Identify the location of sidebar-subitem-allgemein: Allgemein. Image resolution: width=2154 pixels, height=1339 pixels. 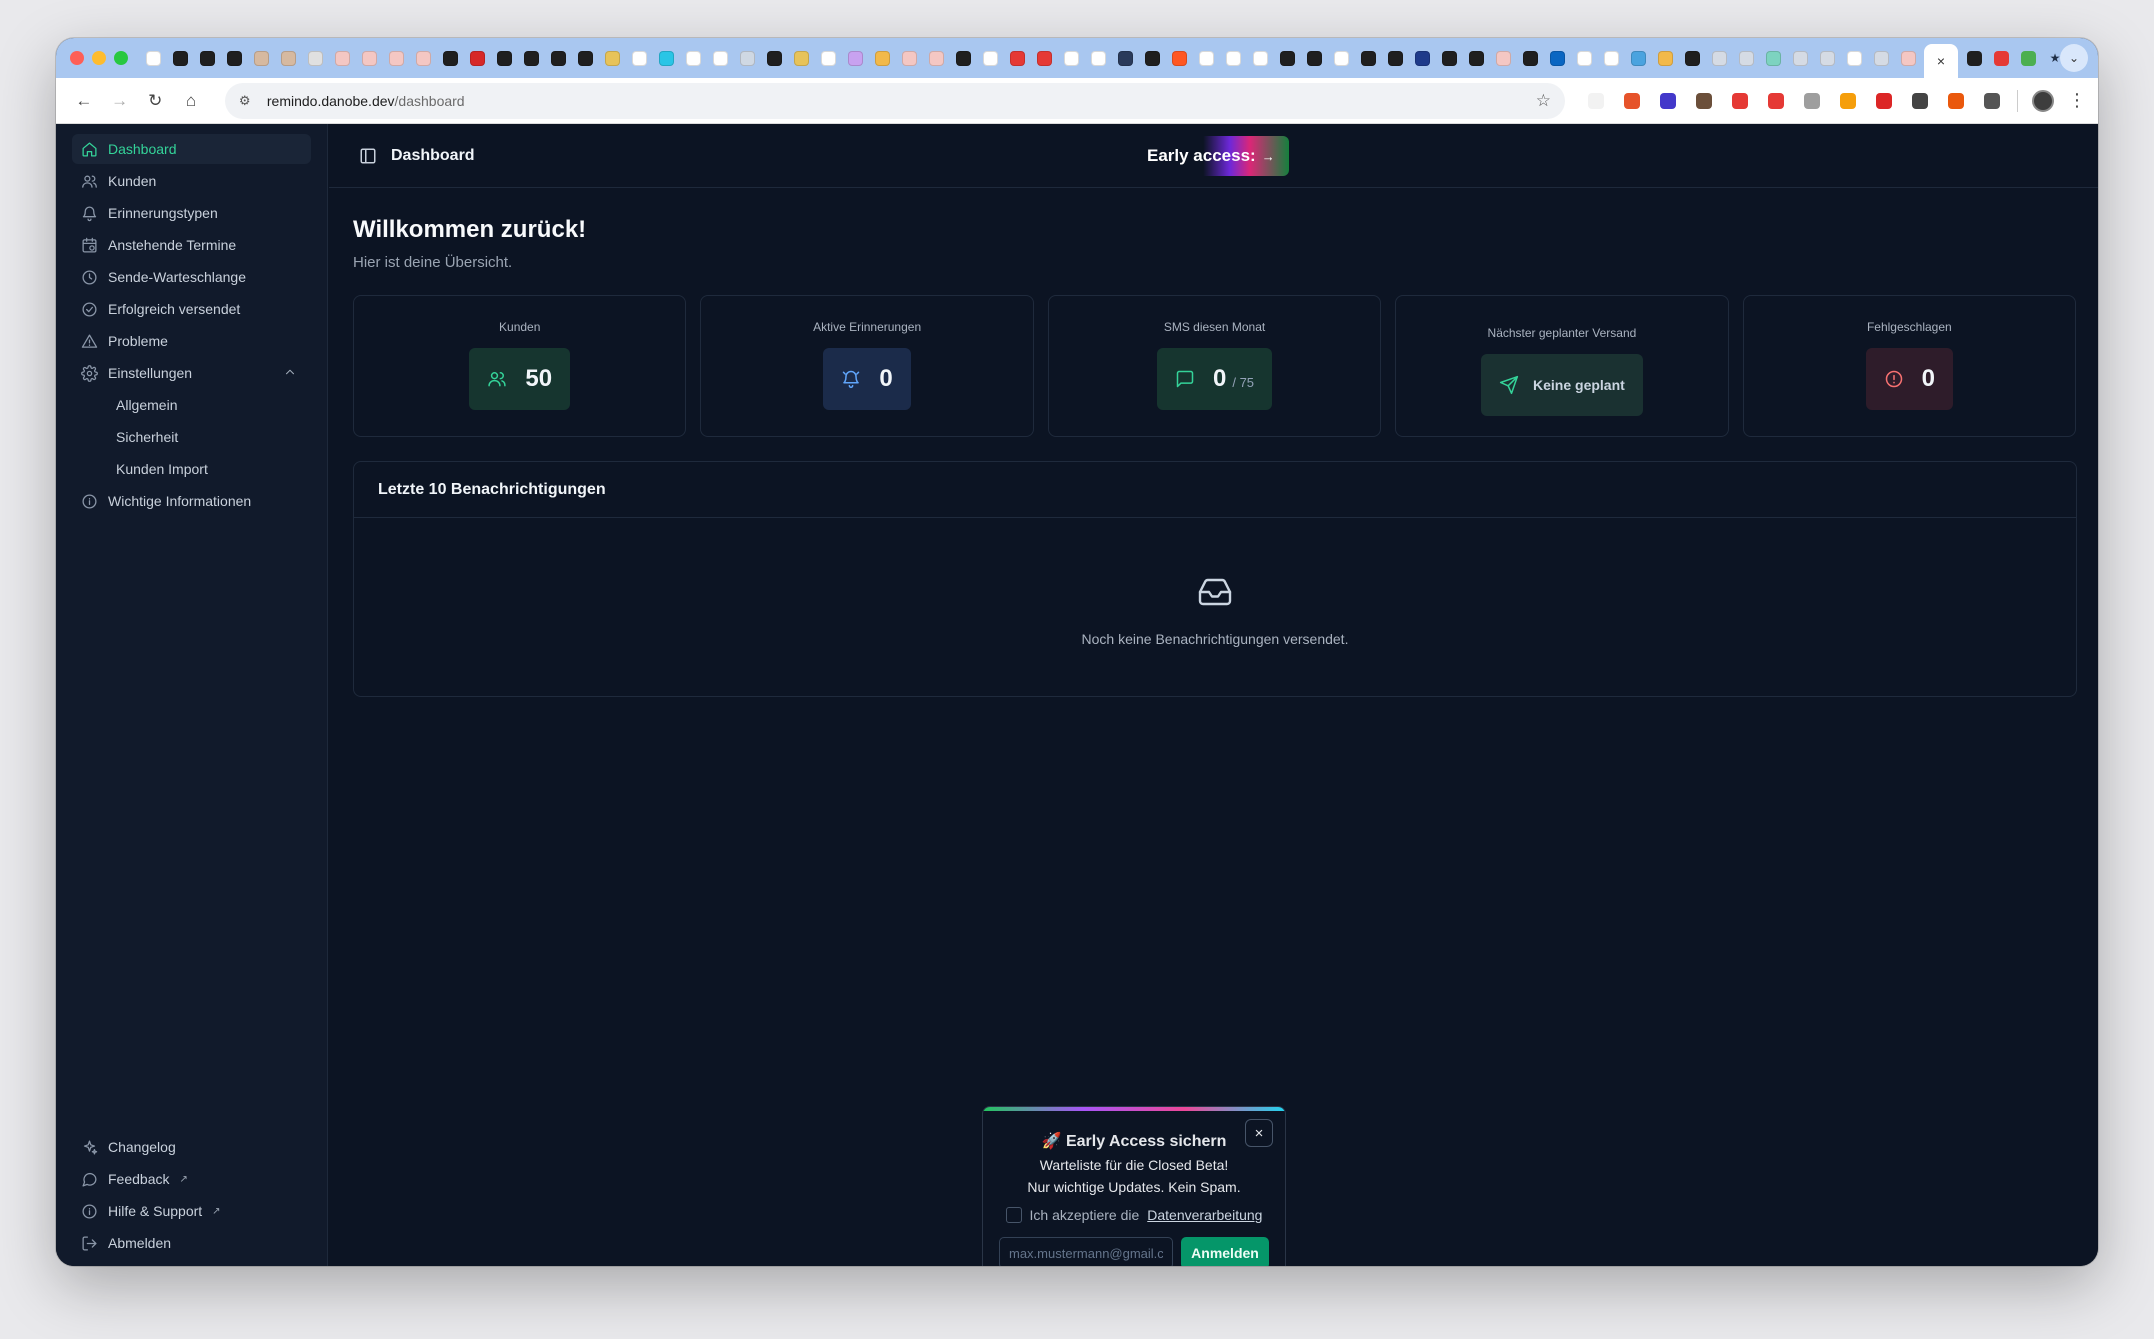
(191, 405).